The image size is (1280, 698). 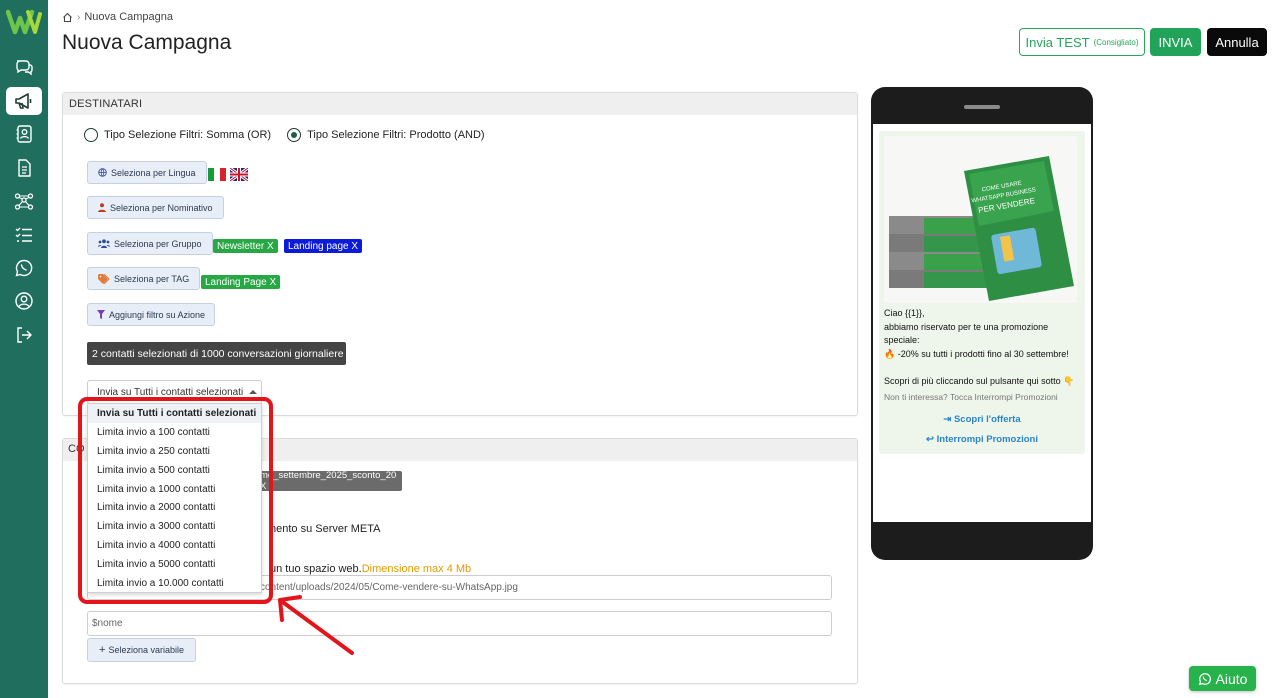 I want to click on breadcrumb: › Nuova Campagna, so click(x=117, y=17).